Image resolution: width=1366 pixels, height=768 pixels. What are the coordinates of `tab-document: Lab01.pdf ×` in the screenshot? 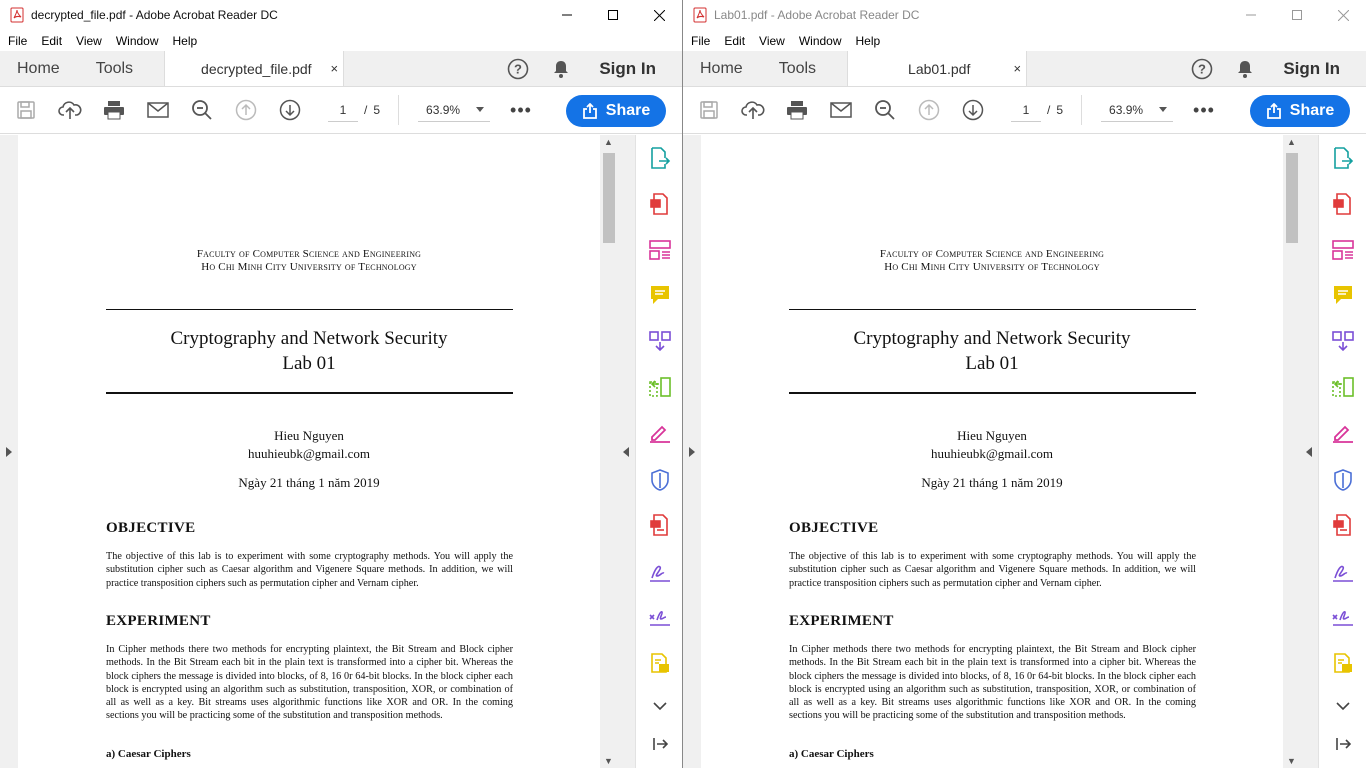 It's located at (937, 68).